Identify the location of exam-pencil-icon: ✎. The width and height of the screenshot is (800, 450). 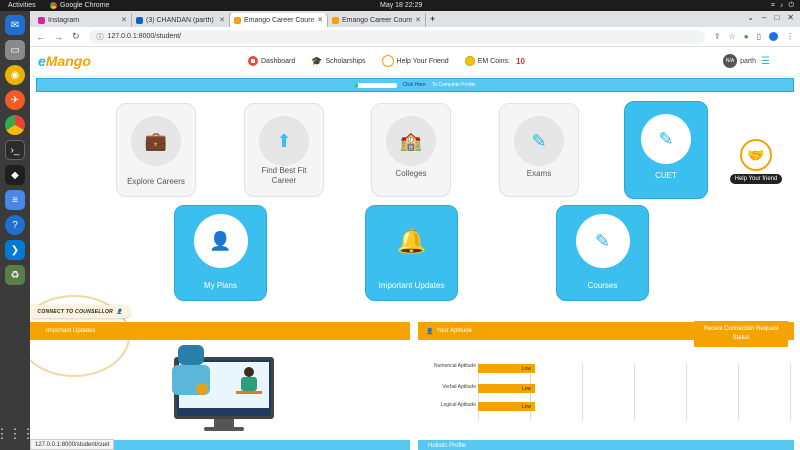
(539, 141).